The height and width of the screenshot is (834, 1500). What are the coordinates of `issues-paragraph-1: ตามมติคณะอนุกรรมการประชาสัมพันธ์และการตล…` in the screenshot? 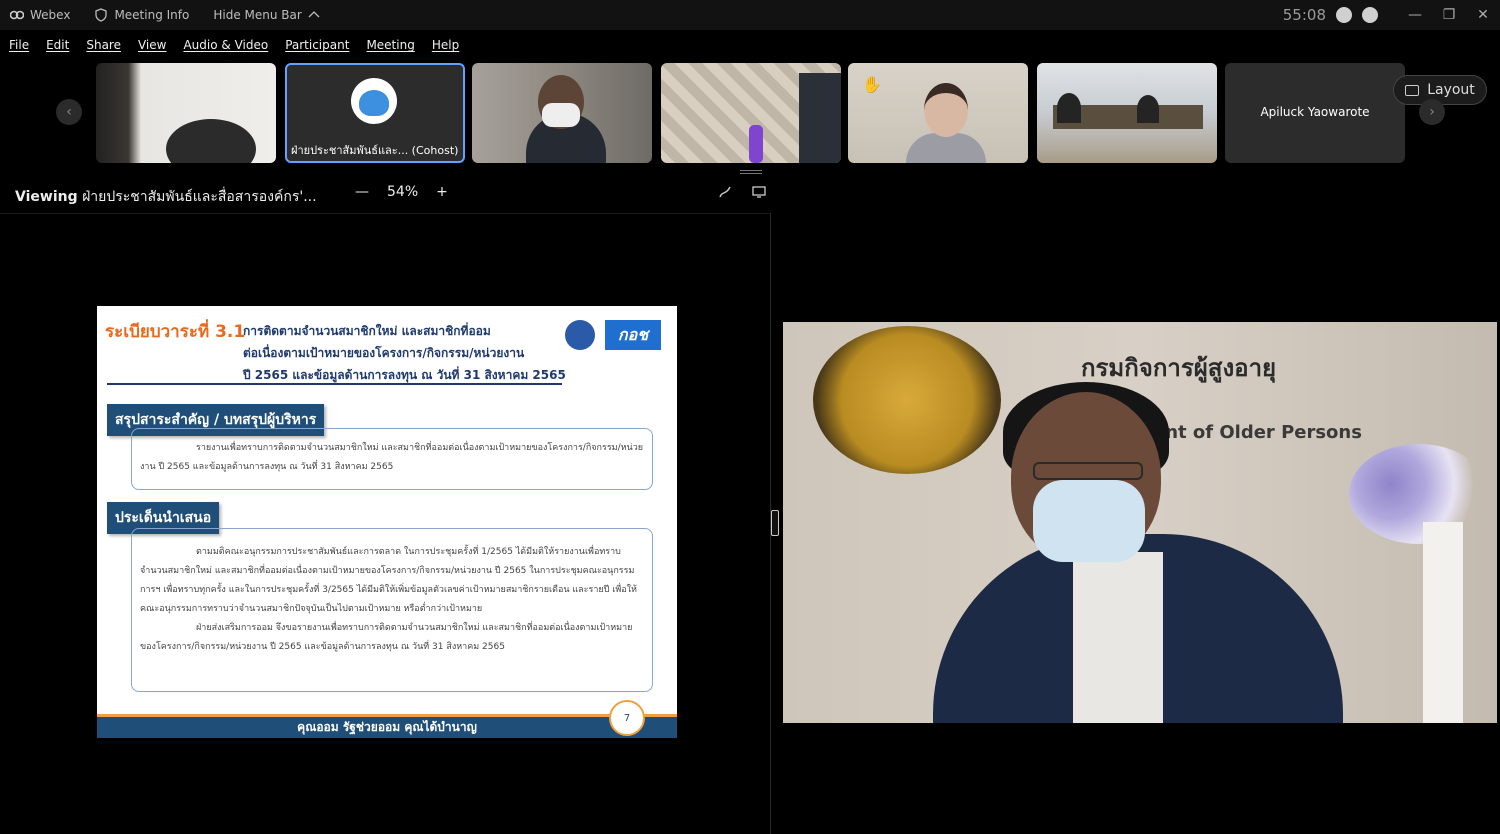 It's located at (388, 580).